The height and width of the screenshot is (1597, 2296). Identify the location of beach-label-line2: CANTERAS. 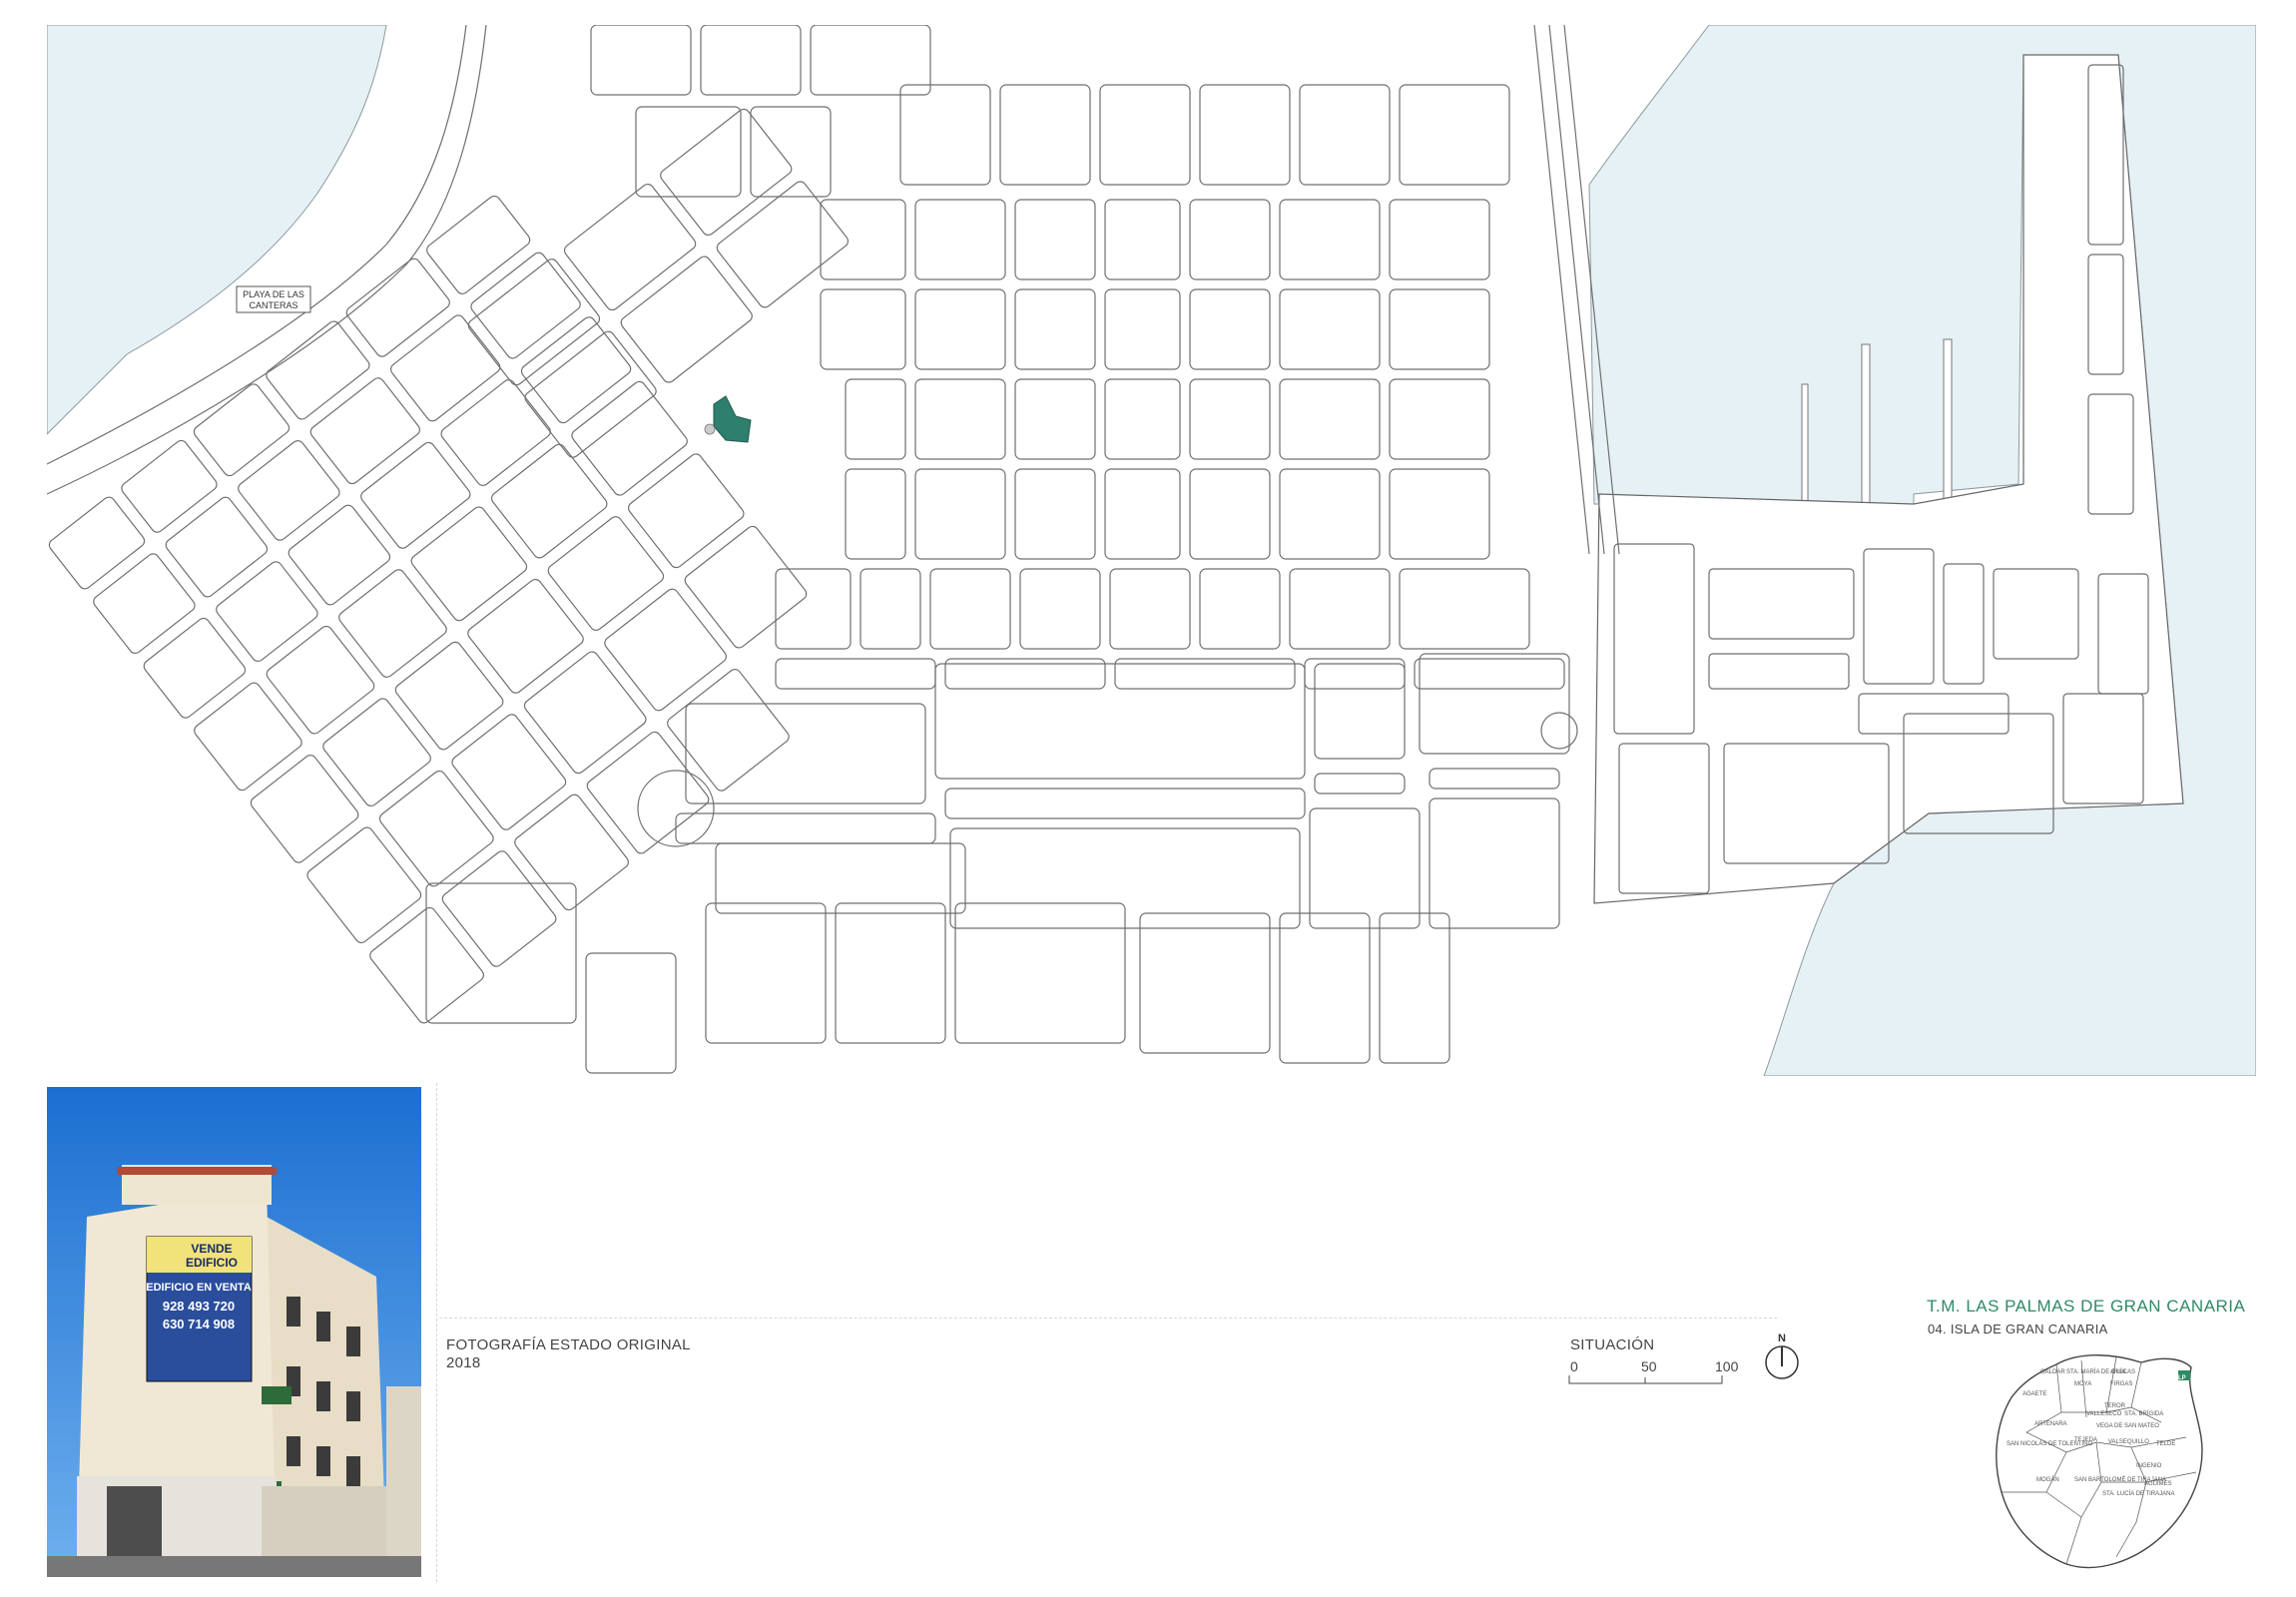
(273, 305).